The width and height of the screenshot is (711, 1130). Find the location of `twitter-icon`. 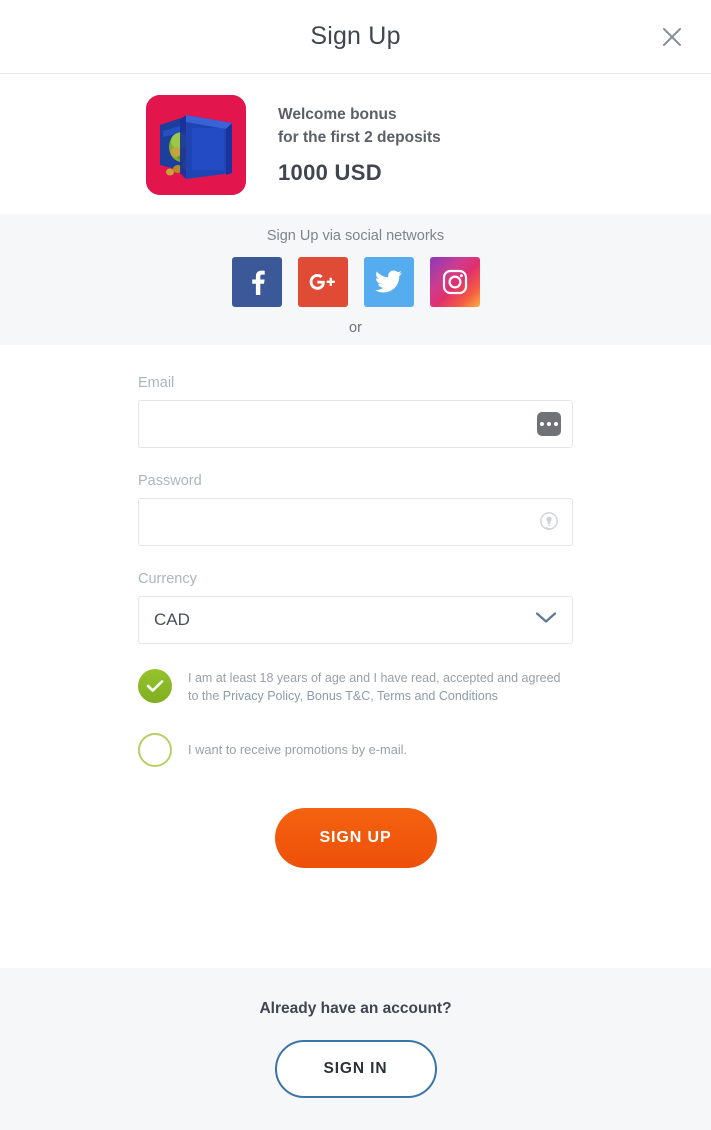

twitter-icon is located at coordinates (388, 281).